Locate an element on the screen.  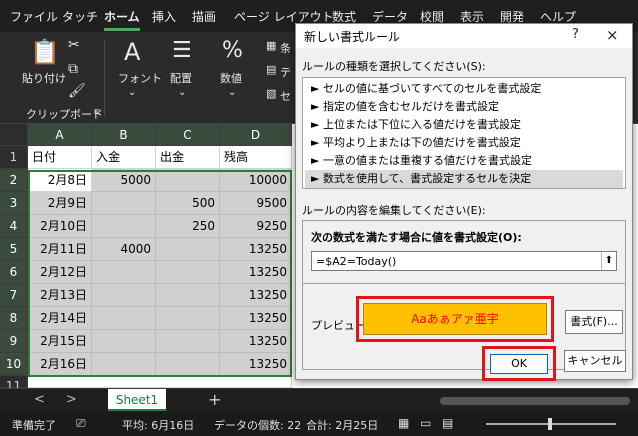
row-header: 3 is located at coordinates (14, 203).